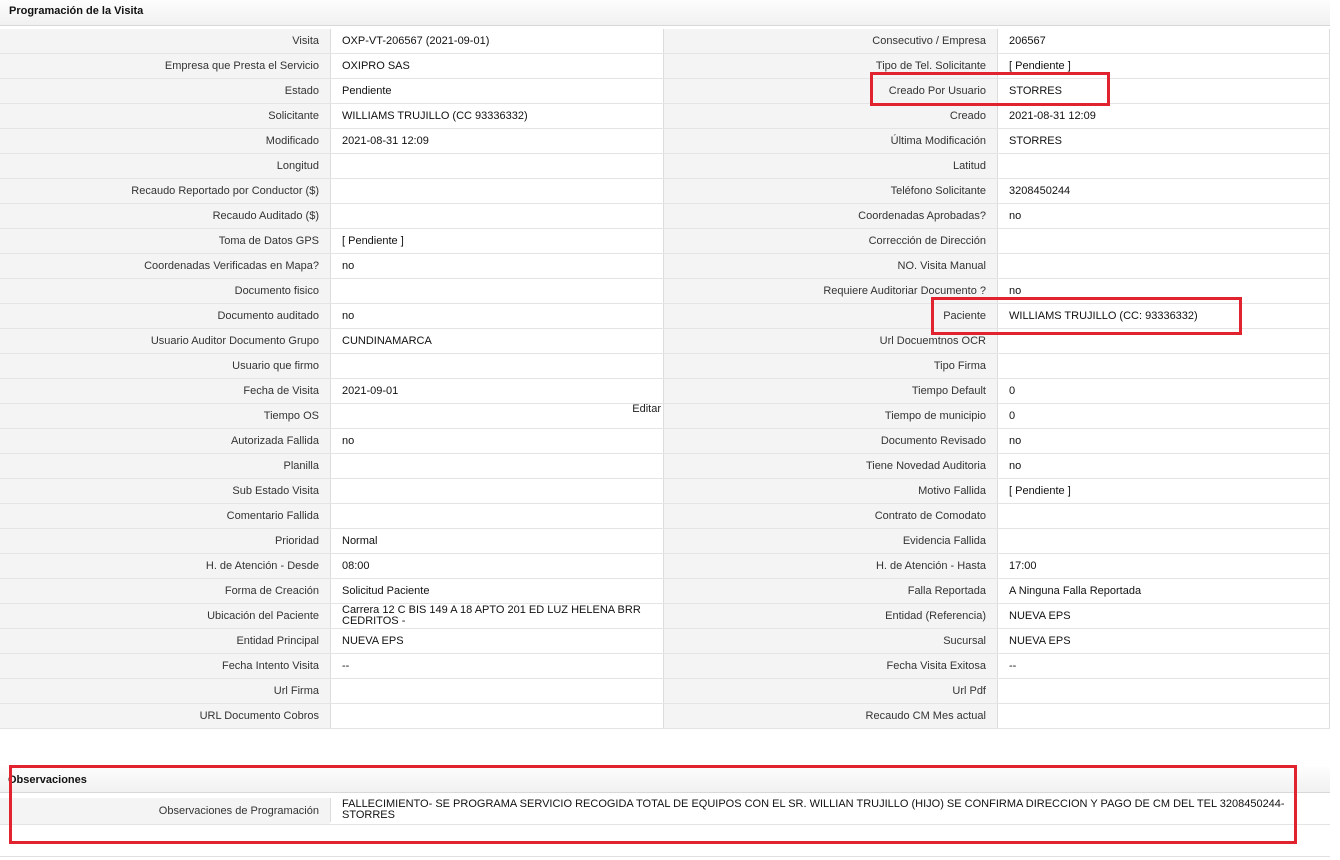 Image resolution: width=1340 pixels, height=860 pixels. Describe the element at coordinates (165, 166) in the screenshot. I see `field-label: Longitud` at that location.